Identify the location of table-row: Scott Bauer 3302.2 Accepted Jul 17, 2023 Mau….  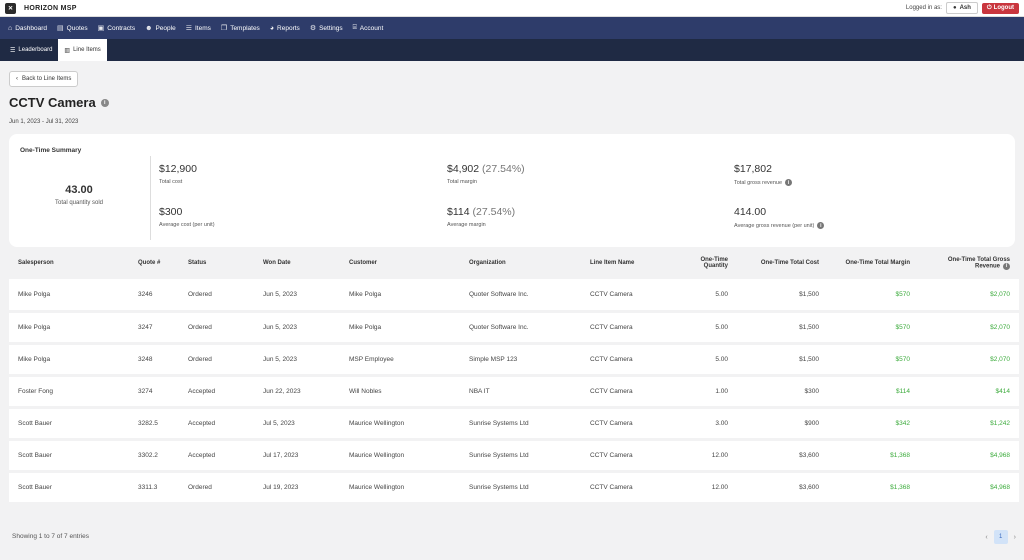
(514, 456).